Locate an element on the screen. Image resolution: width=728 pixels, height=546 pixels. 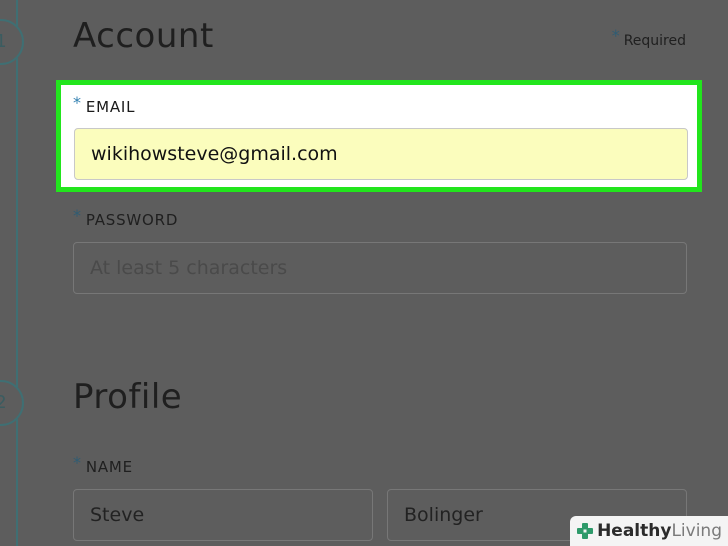
required-note: * Required is located at coordinates (649, 37).